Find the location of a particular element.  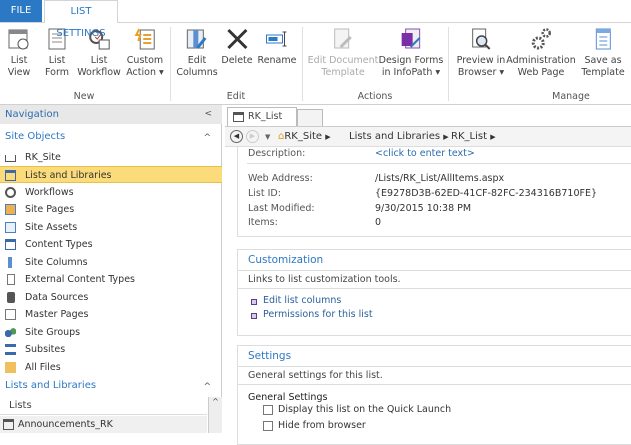

rename-button: Rename is located at coordinates (277, 47).